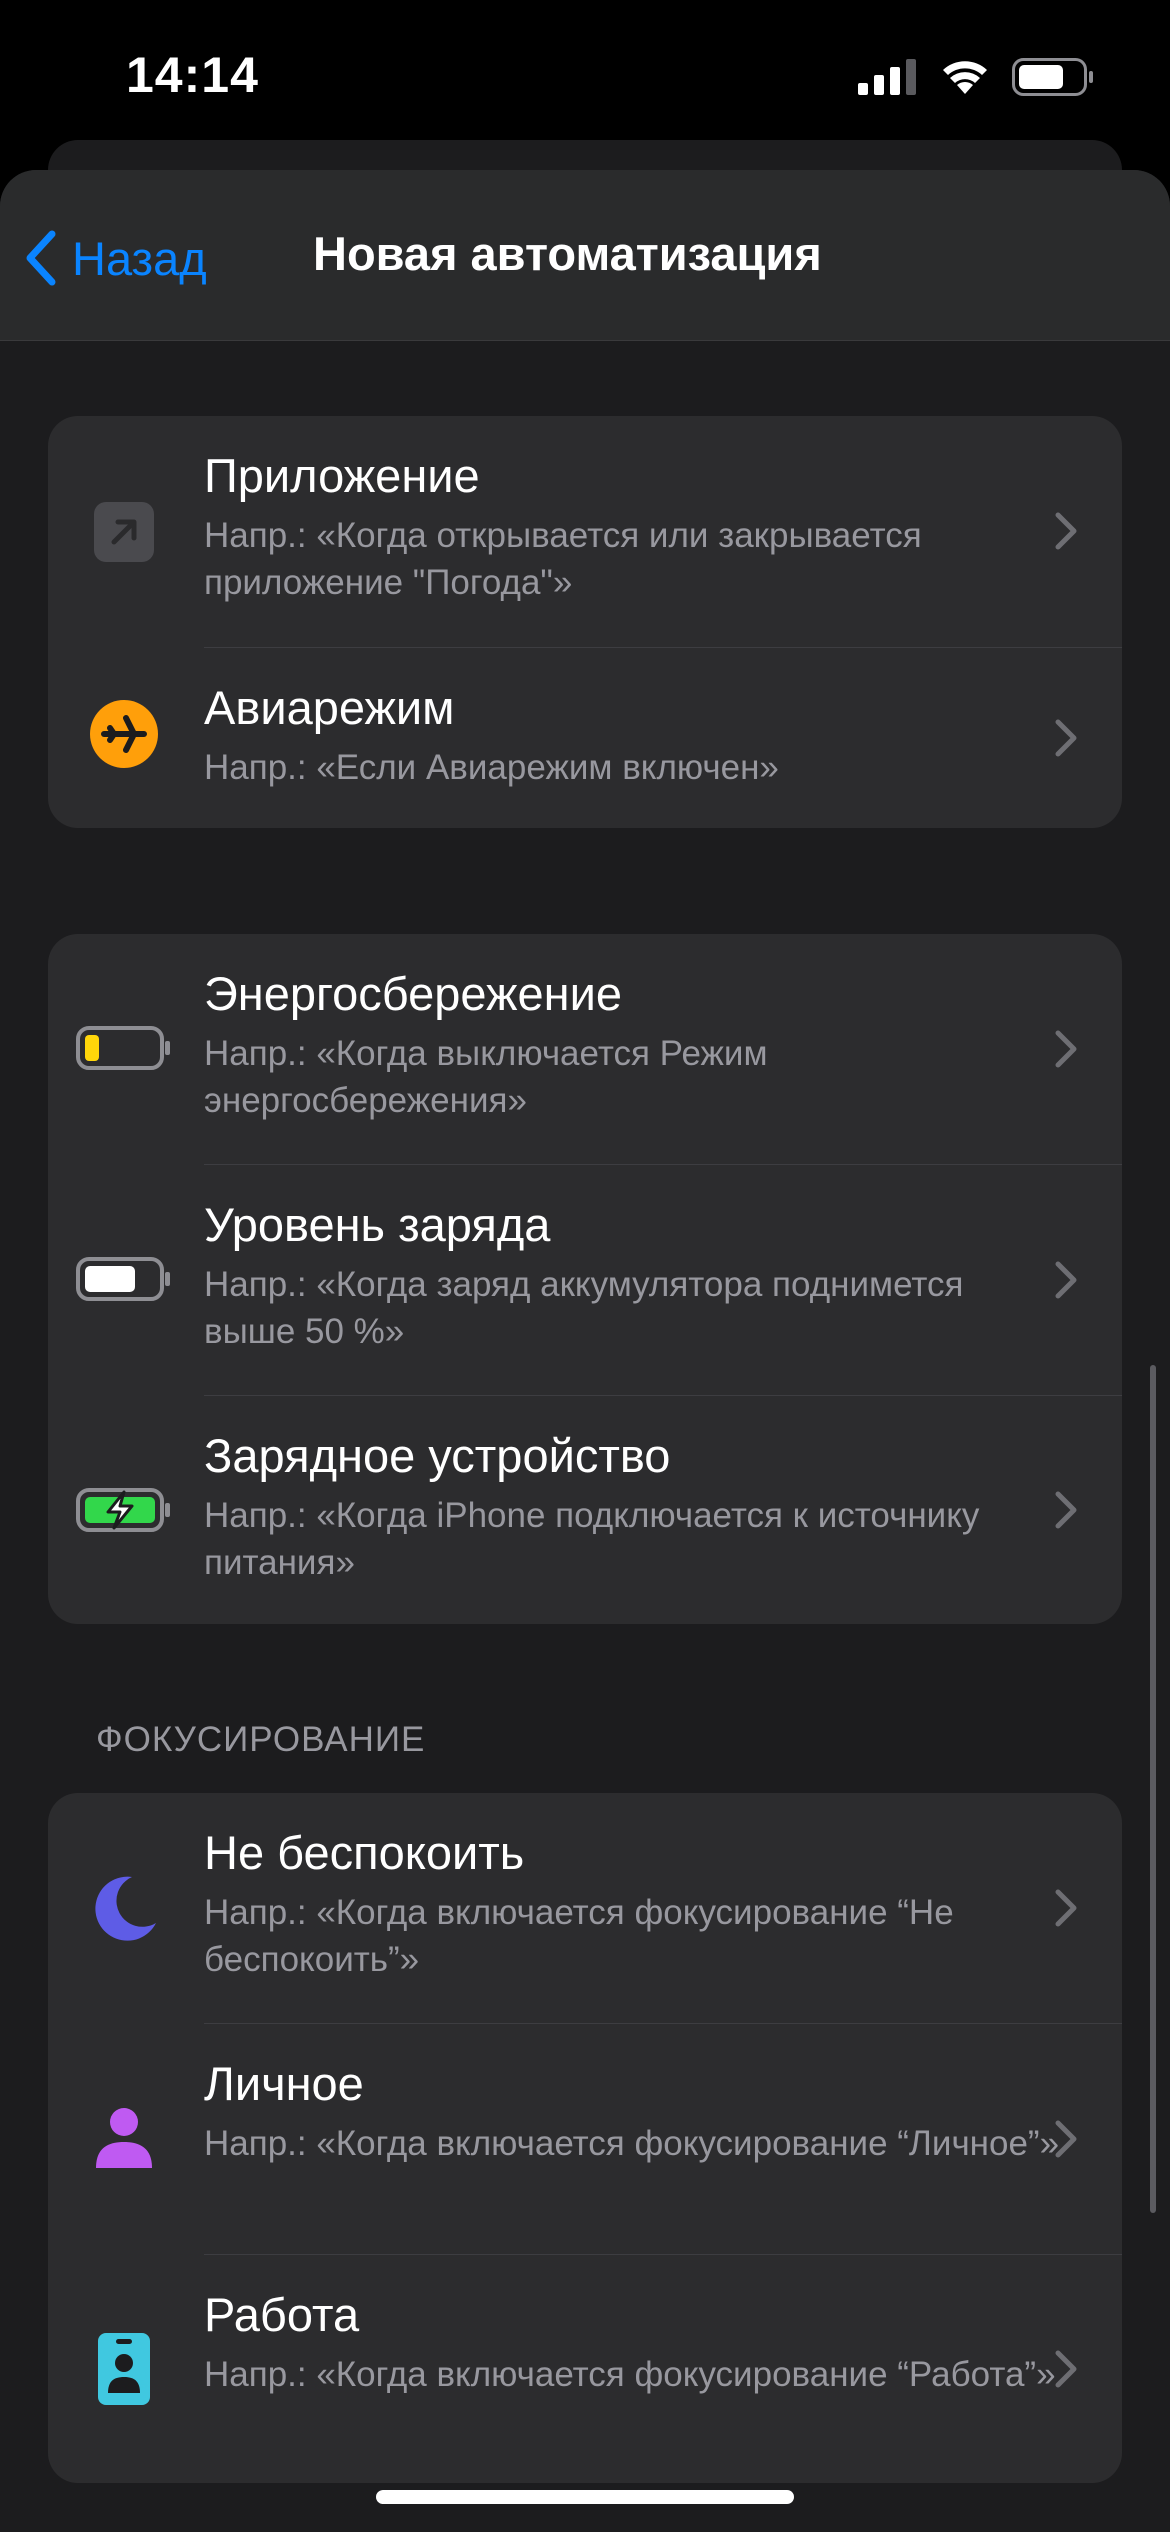 This screenshot has height=2532, width=1170. What do you see at coordinates (41, 258) in the screenshot?
I see `chevron-left-icon` at bounding box center [41, 258].